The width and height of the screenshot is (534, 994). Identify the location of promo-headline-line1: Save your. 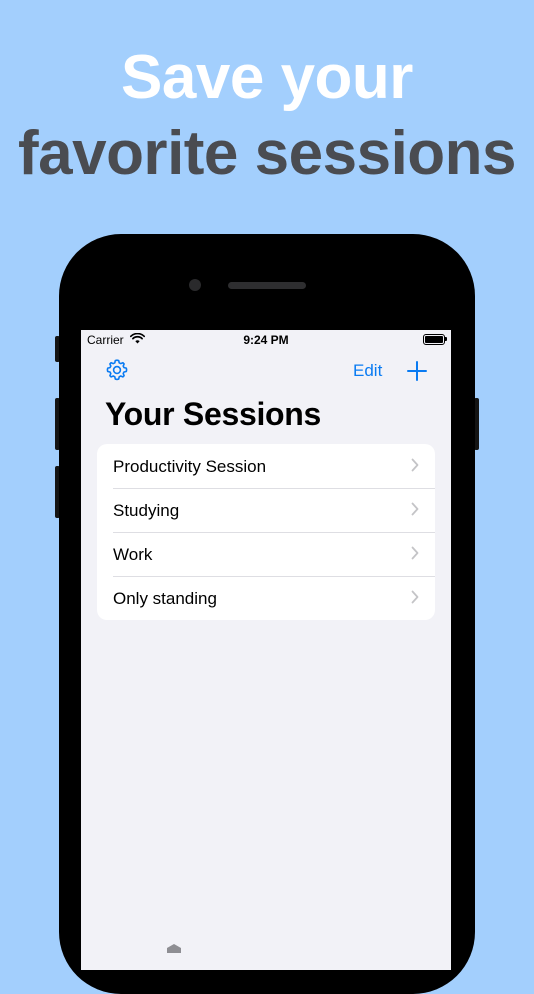
(267, 77).